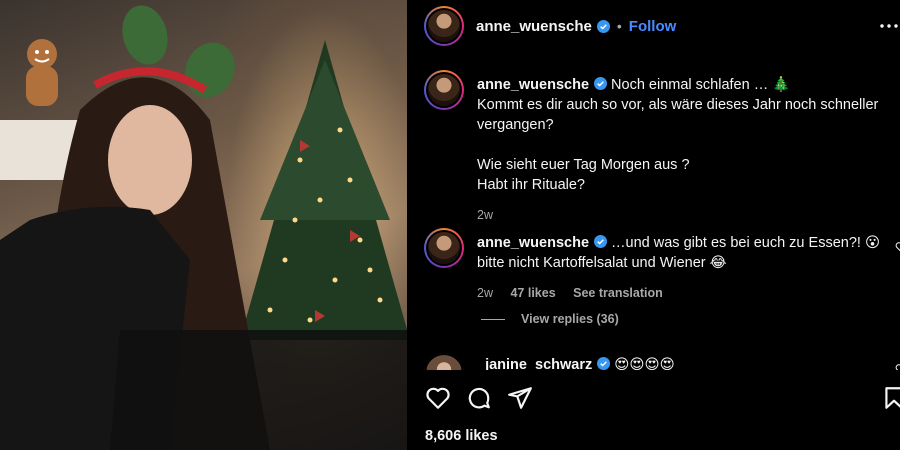  Describe the element at coordinates (485, 215) in the screenshot. I see `caption-time: 2w` at that location.